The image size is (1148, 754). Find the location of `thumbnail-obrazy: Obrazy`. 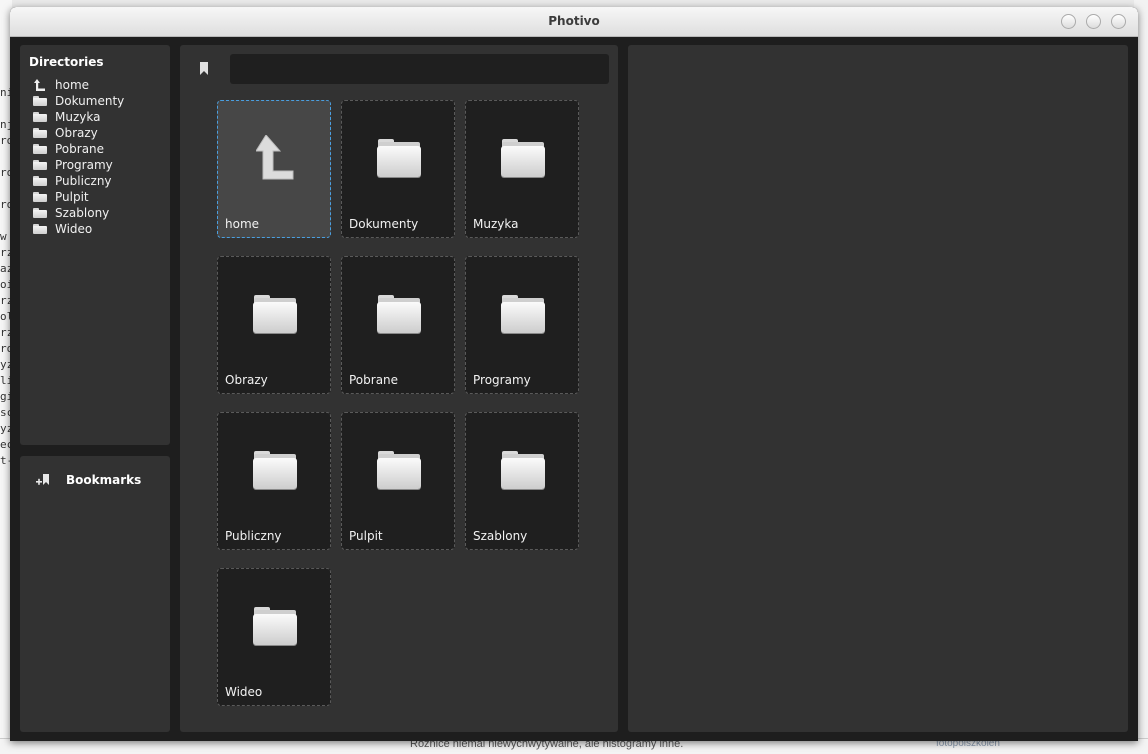

thumbnail-obrazy: Obrazy is located at coordinates (274, 325).